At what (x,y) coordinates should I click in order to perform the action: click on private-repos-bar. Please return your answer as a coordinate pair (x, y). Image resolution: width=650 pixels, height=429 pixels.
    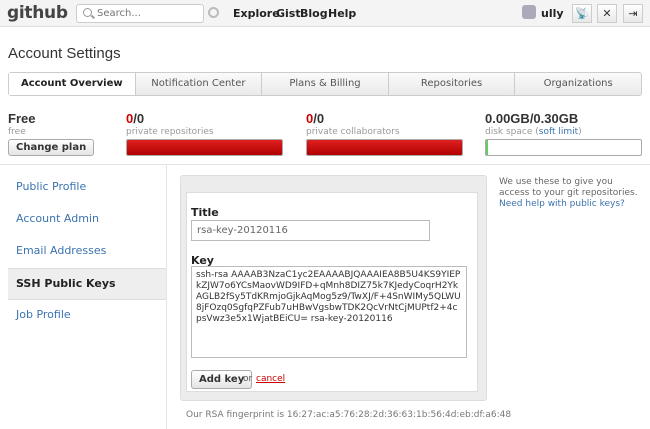
    Looking at the image, I should click on (204, 147).